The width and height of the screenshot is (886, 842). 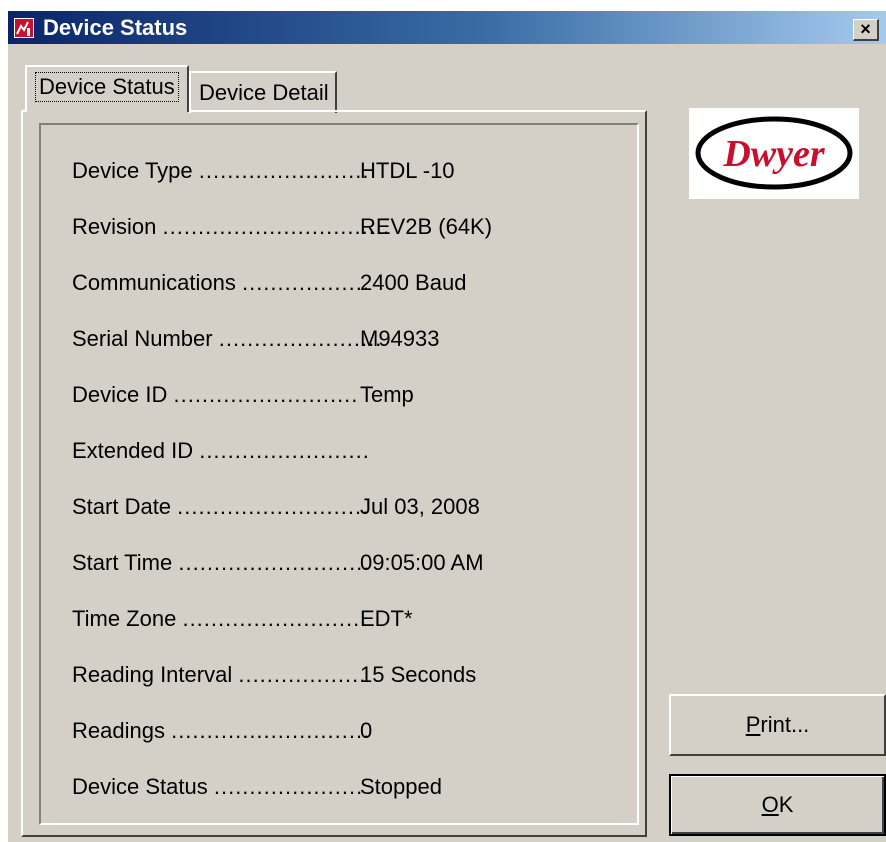 What do you see at coordinates (120, 394) in the screenshot?
I see `row-label: Device ID` at bounding box center [120, 394].